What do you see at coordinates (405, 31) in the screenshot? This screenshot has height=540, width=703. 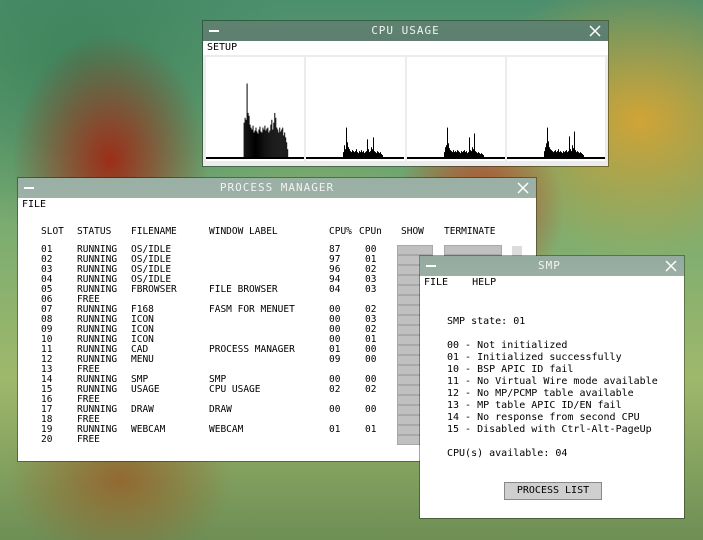 I see `cpu-usage-titlebar: CPU USAGE` at bounding box center [405, 31].